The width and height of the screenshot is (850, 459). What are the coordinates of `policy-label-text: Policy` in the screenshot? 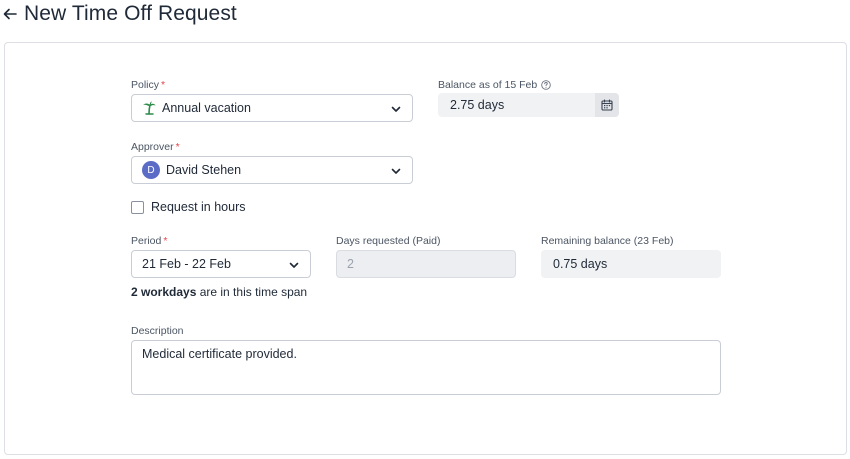 It's located at (145, 85).